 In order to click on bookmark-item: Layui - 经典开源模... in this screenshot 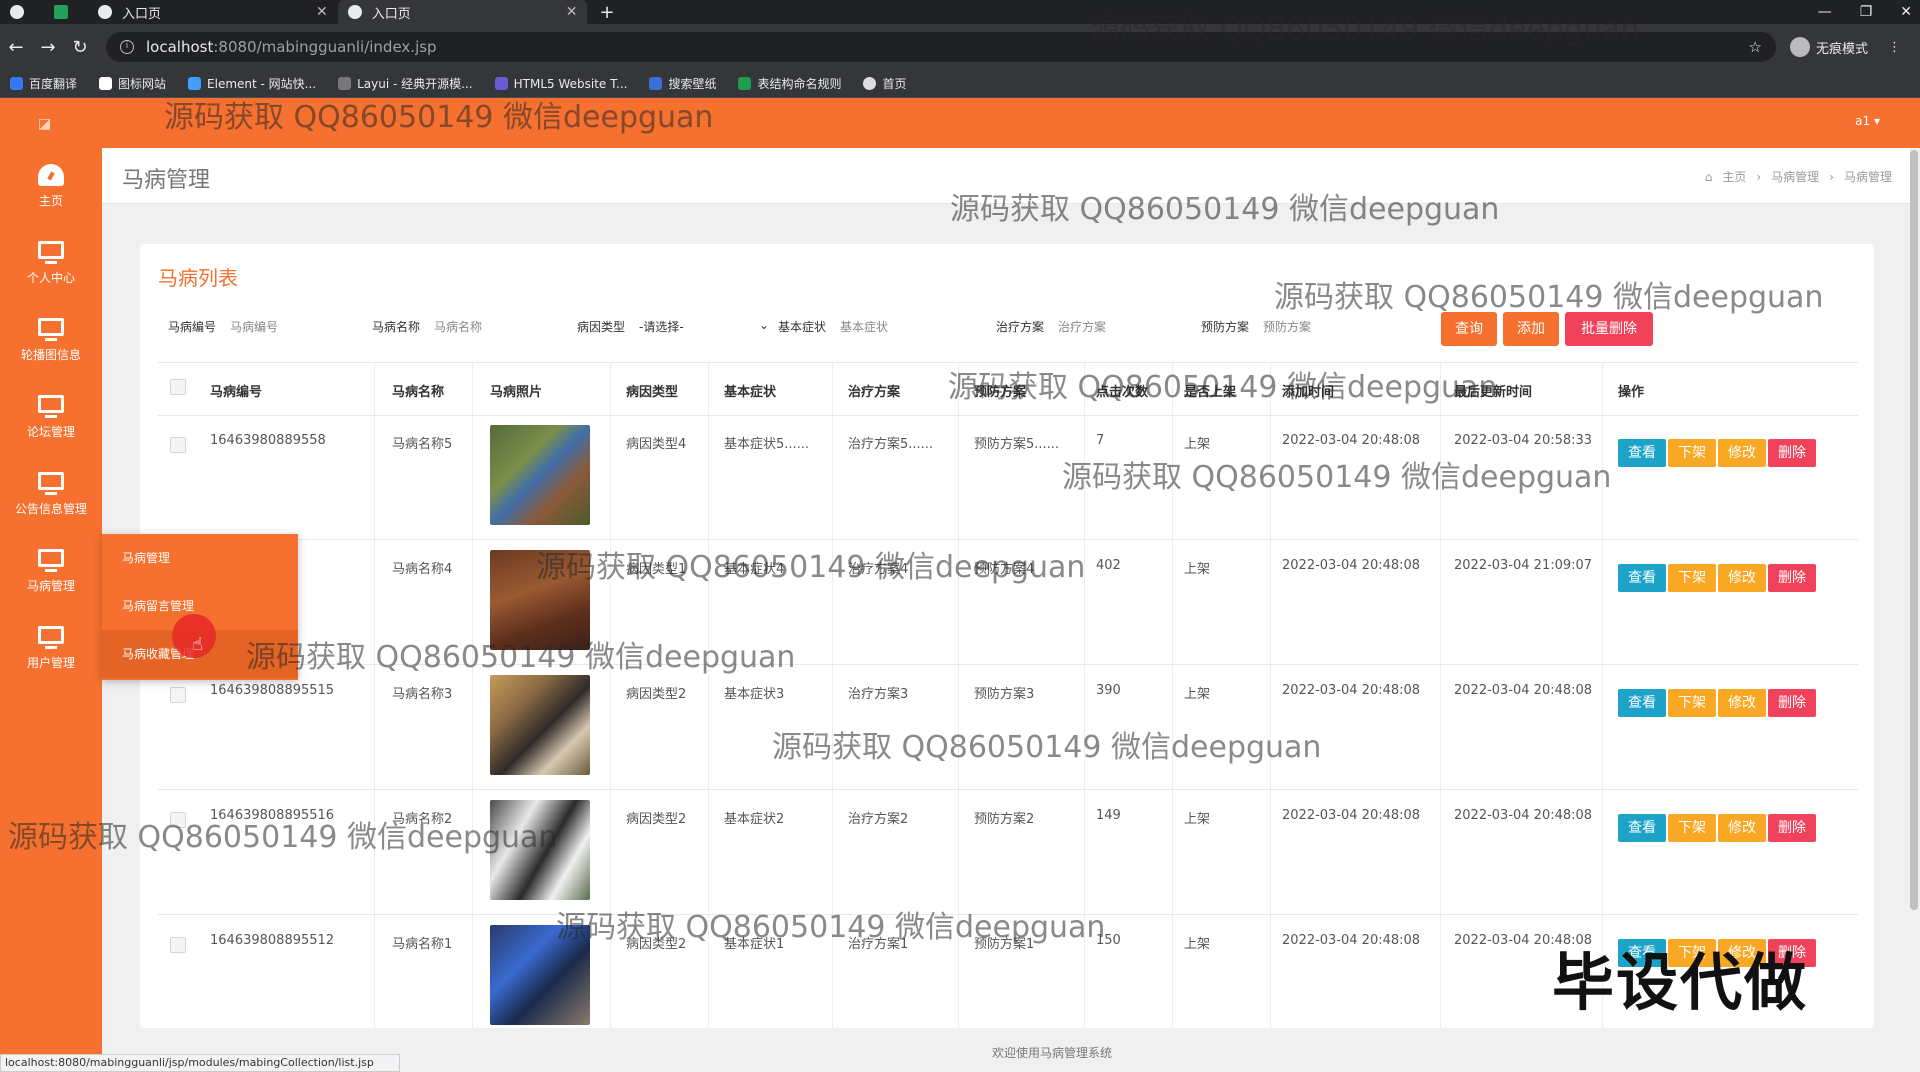, I will do `click(405, 83)`.